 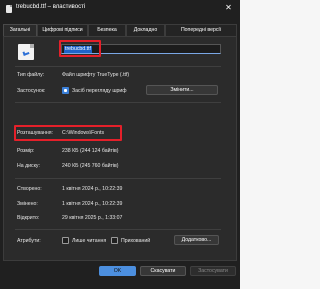 What do you see at coordinates (90, 166) in the screenshot?
I see `size-on-disk-value: 240 КБ (245 760 байтів)` at bounding box center [90, 166].